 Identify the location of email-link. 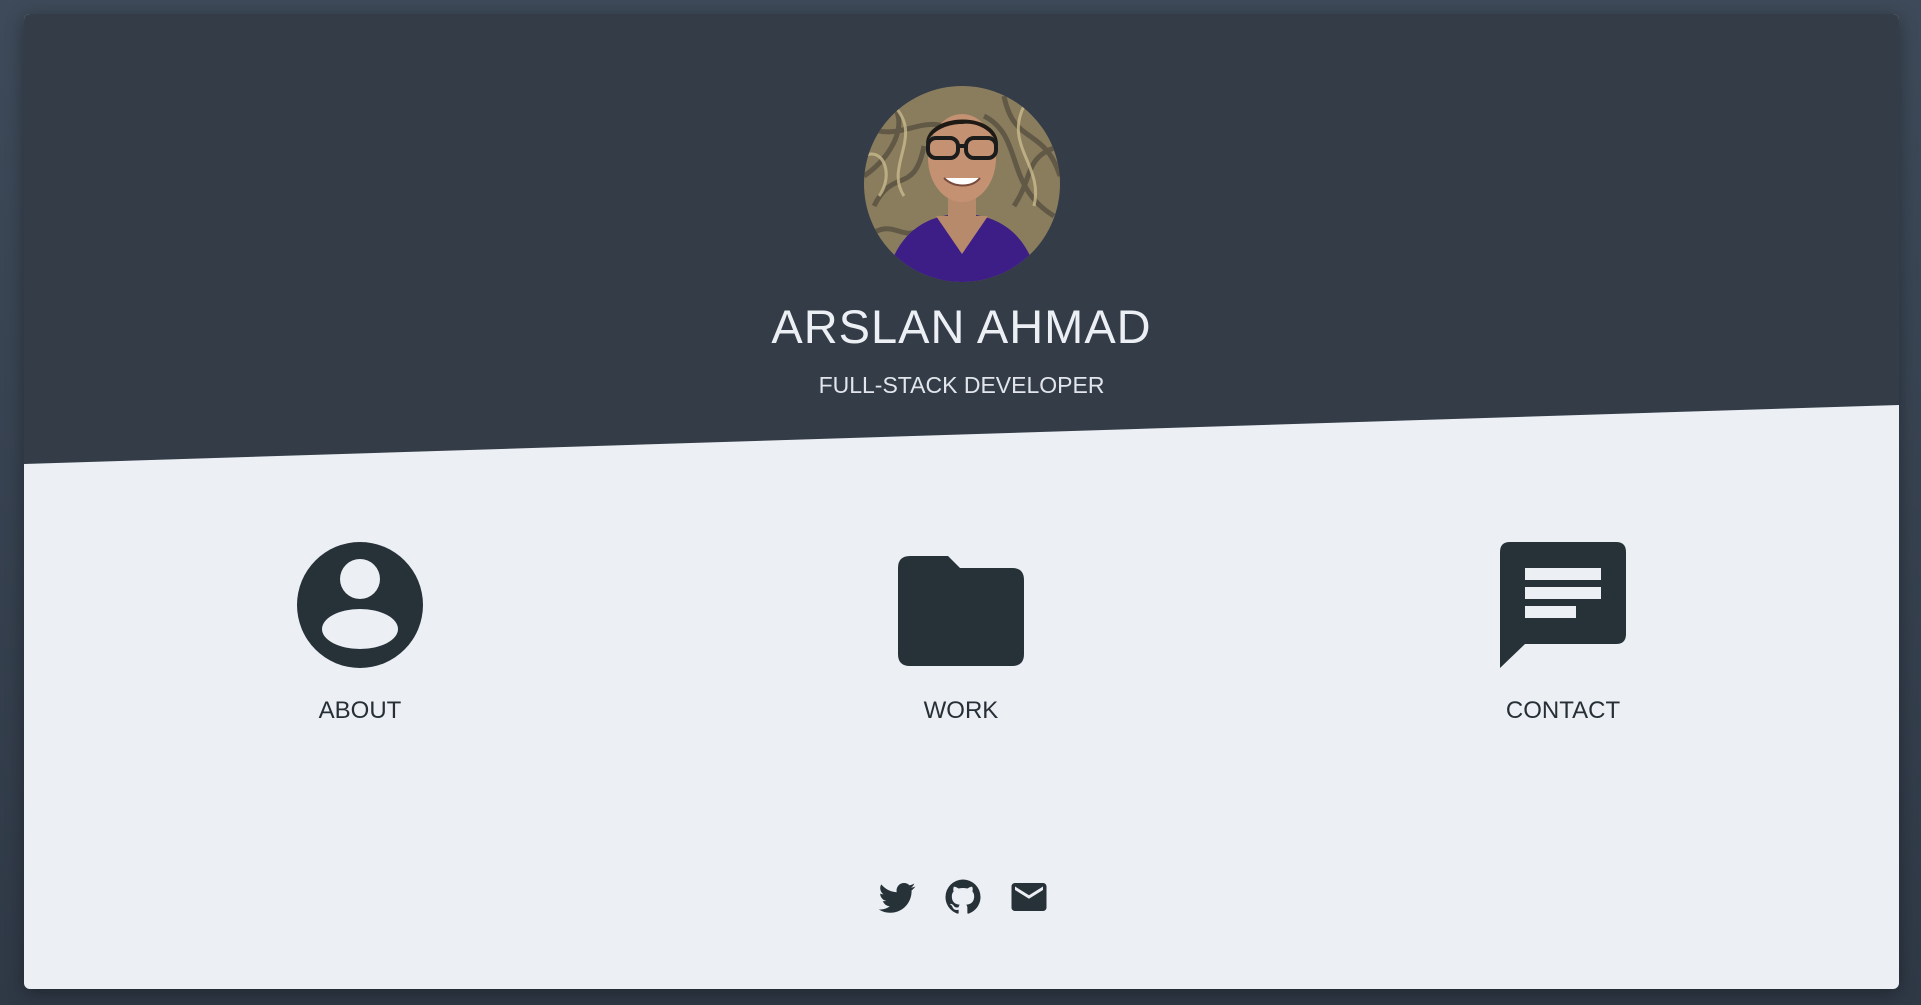
(1029, 897).